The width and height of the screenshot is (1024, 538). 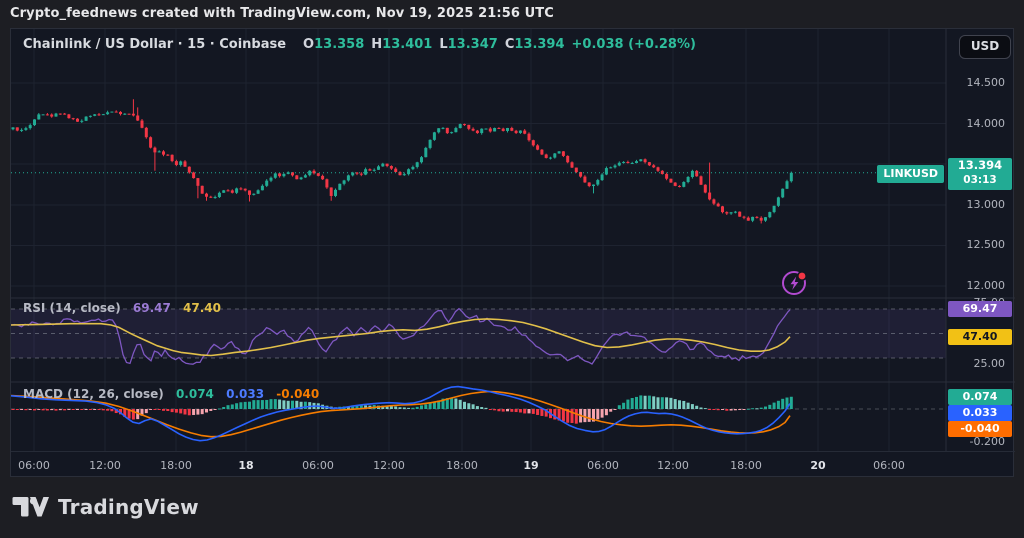 I want to click on symbol-price-label: LINKUSD, so click(x=910, y=174).